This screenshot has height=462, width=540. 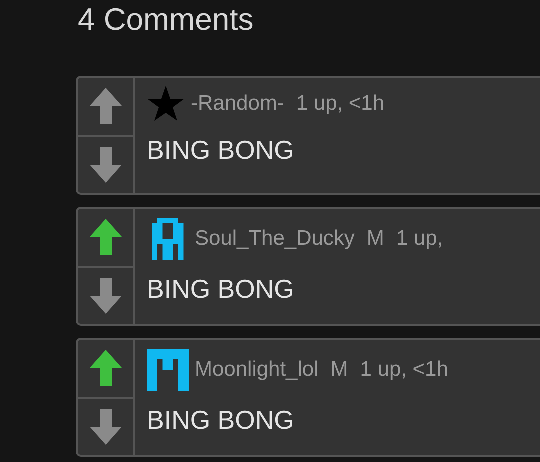 I want to click on username-link: Soul_The_Ducky, so click(x=275, y=239).